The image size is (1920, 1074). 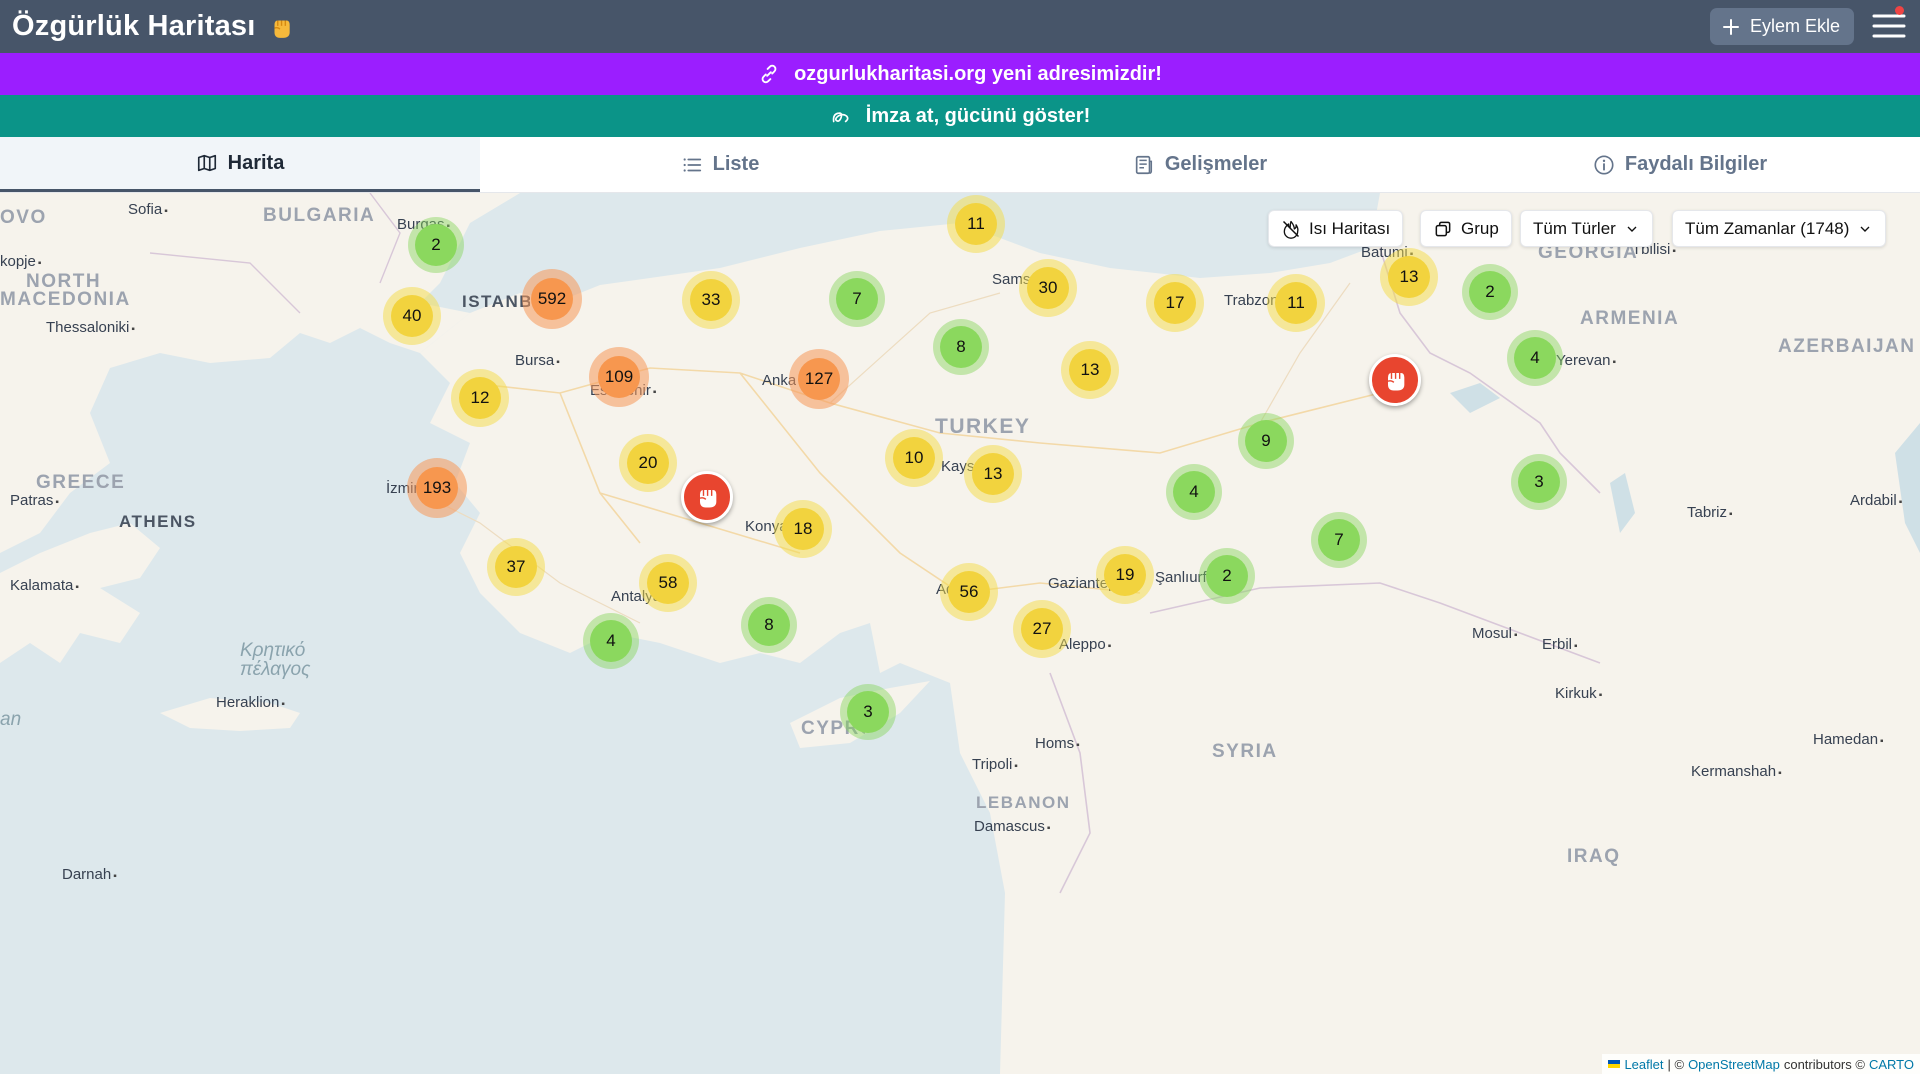 What do you see at coordinates (1614, 1064) in the screenshot?
I see `ukraine-flag-icon` at bounding box center [1614, 1064].